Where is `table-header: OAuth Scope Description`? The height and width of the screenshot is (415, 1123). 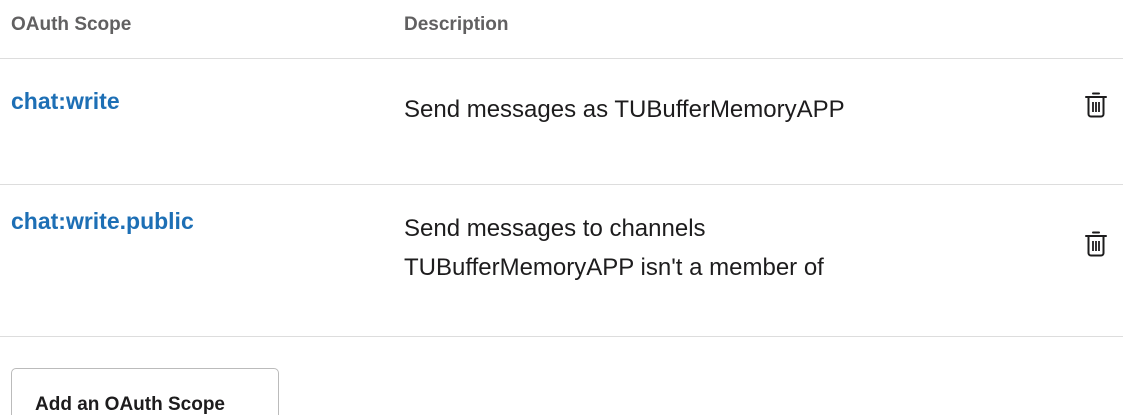
table-header: OAuth Scope Description is located at coordinates (561, 29).